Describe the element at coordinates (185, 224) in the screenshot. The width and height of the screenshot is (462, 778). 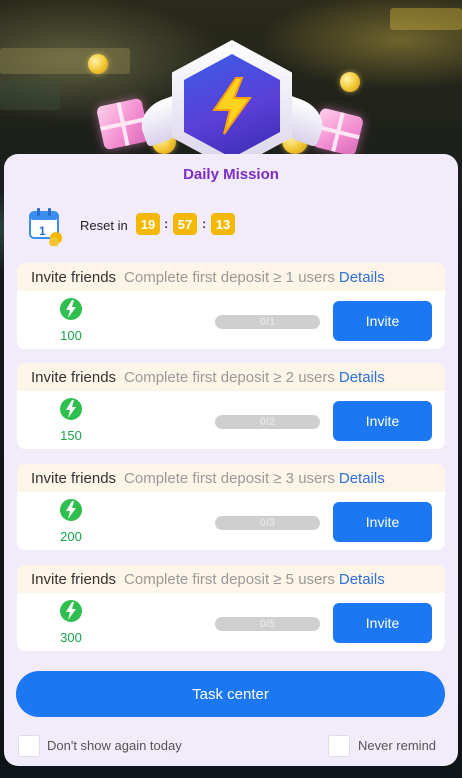
I see `timer-minutes: 57` at that location.